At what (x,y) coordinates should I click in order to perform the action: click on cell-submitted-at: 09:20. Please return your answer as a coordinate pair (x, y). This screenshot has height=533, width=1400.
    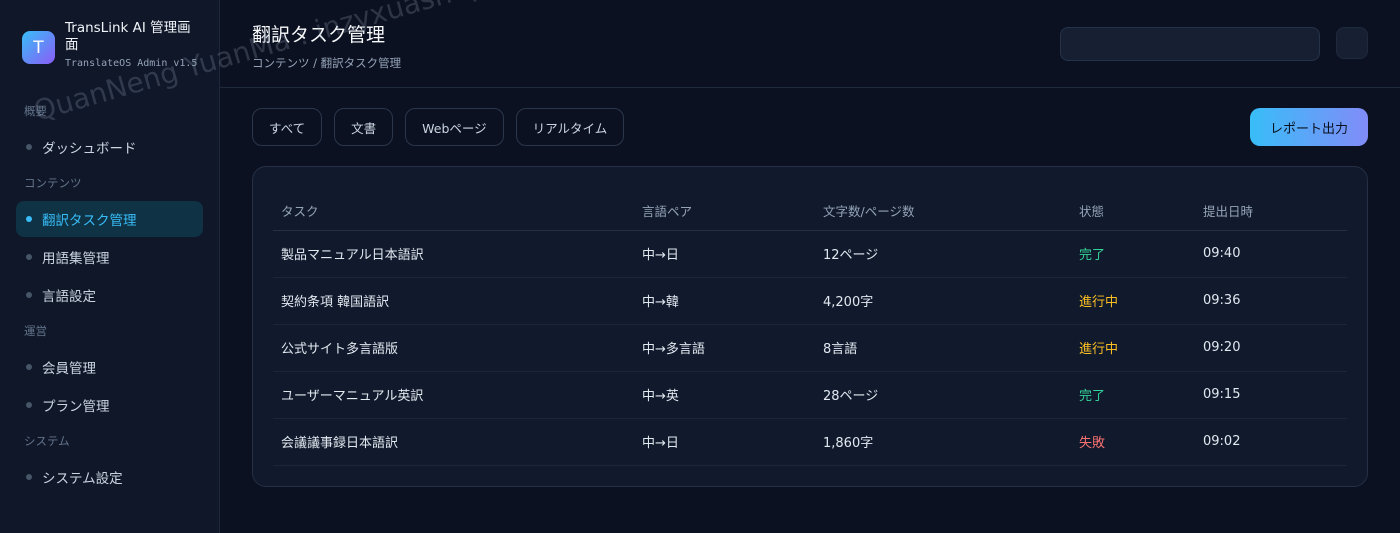
    Looking at the image, I should click on (1271, 348).